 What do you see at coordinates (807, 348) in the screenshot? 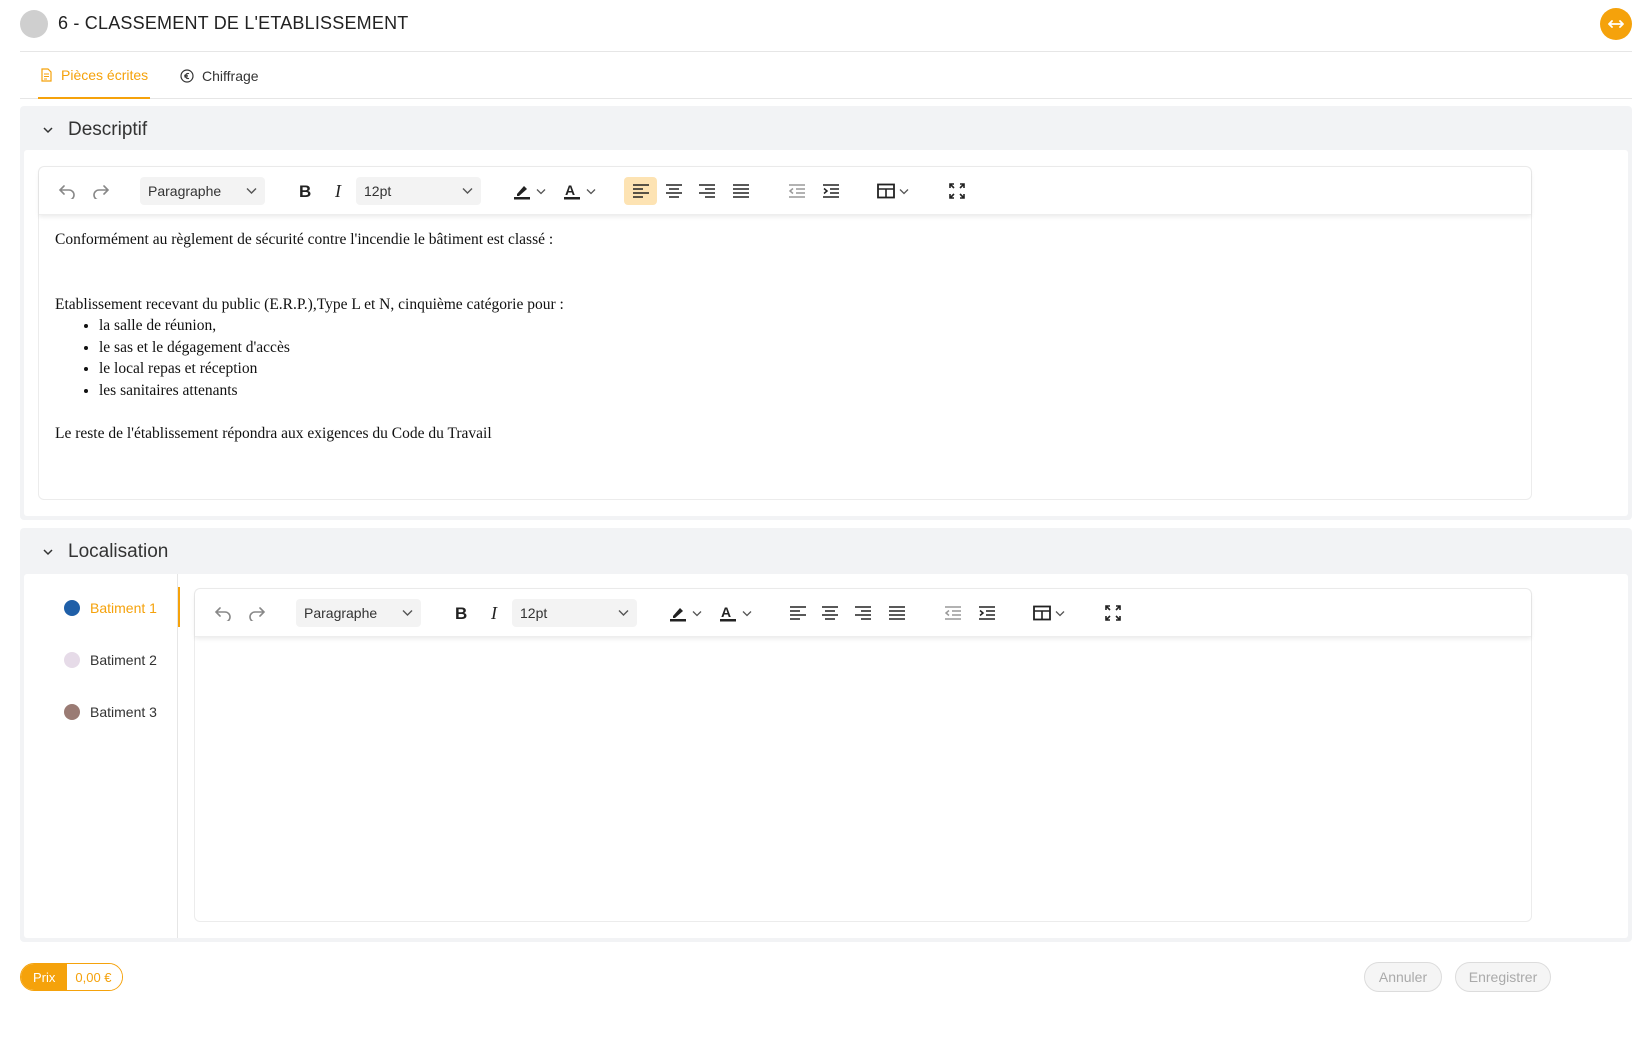
I see `list-item: le sas et le dégagement d'accès` at bounding box center [807, 348].